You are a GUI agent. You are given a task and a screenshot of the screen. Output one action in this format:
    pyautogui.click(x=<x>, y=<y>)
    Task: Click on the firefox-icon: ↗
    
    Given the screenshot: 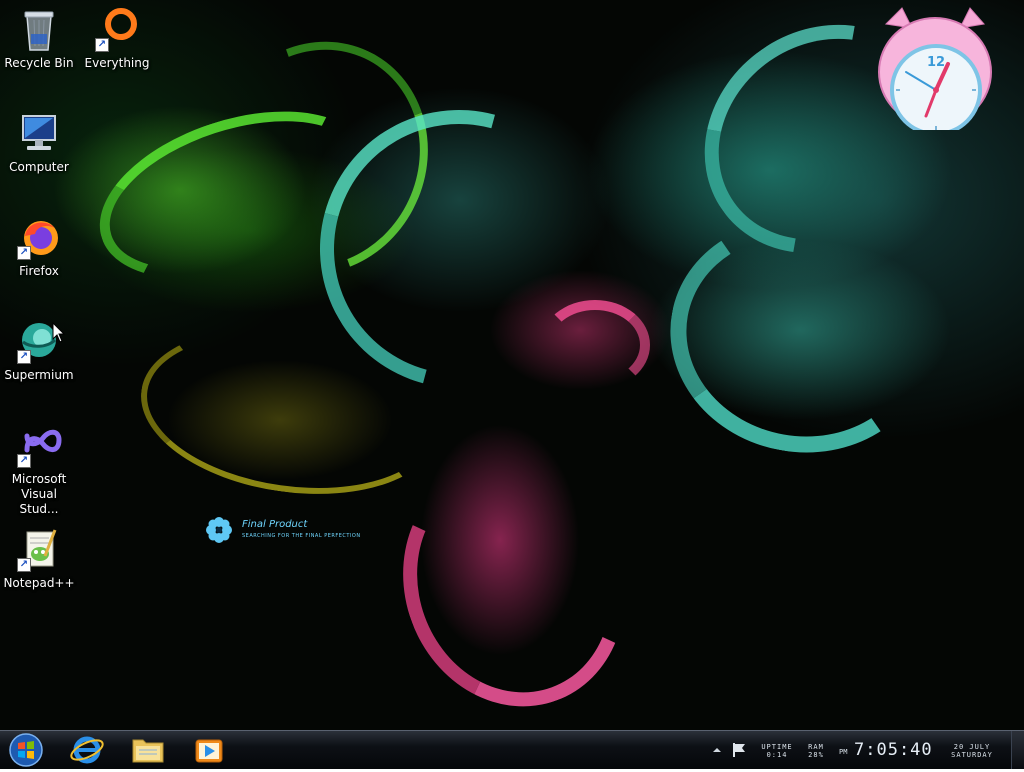 What is the action you would take?
    pyautogui.click(x=39, y=238)
    